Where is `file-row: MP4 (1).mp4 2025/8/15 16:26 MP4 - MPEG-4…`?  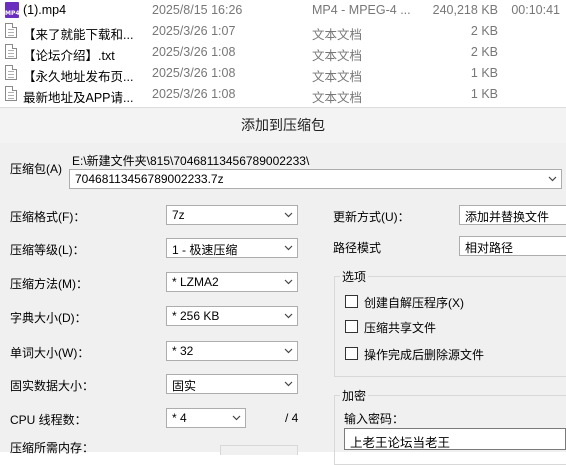
file-row: MP4 (1).mp4 2025/8/15 16:26 MP4 - MPEG-4… is located at coordinates (283, 10).